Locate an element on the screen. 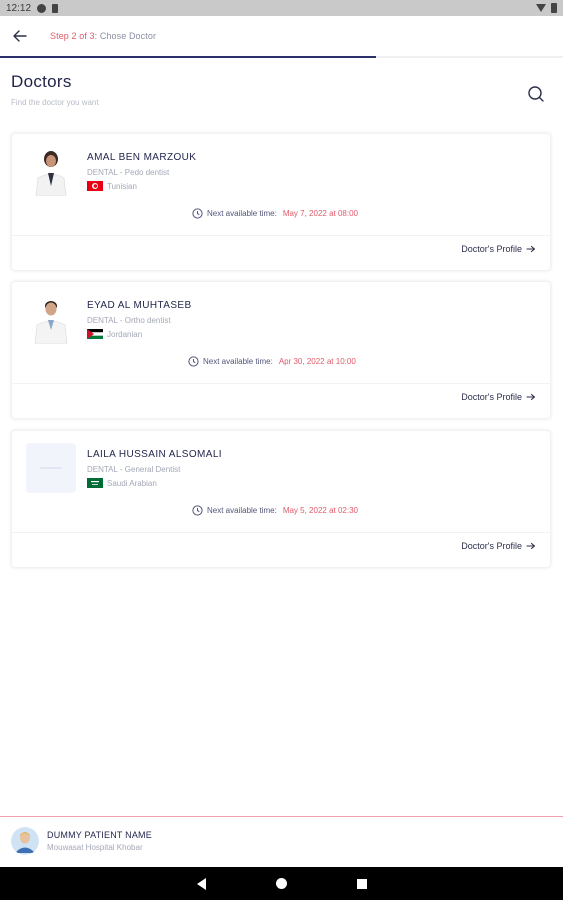  sim-card-icon is located at coordinates (55, 8).